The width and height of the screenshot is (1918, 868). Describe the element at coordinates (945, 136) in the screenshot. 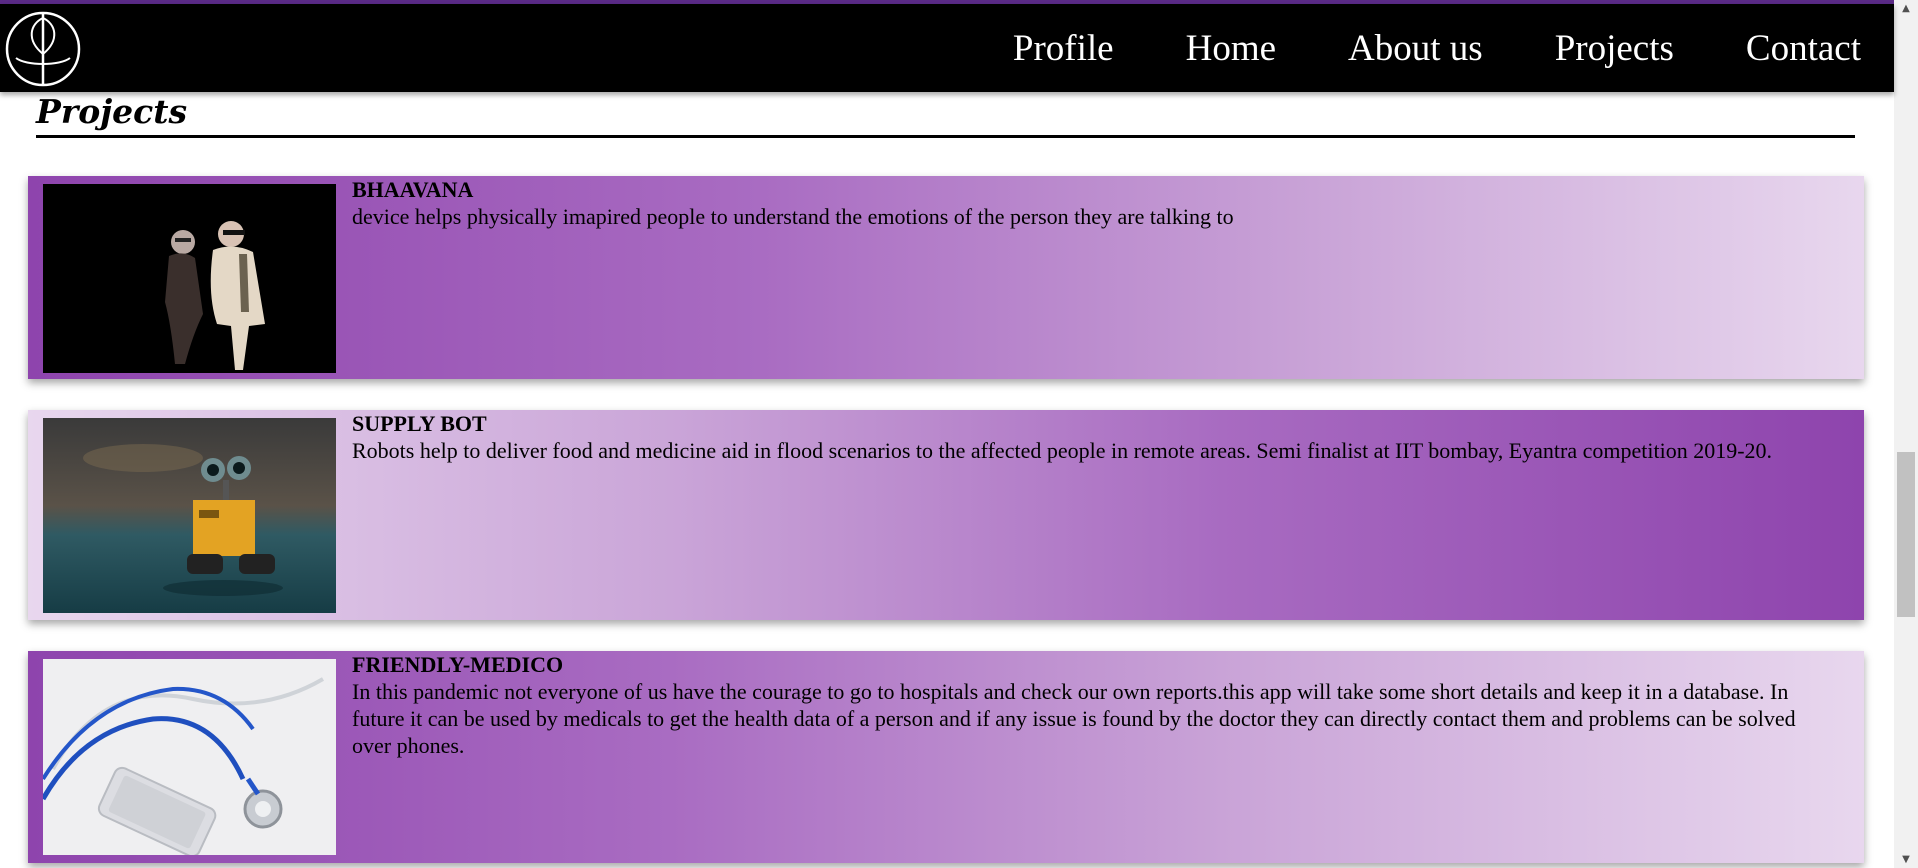

I see `section-divider` at that location.